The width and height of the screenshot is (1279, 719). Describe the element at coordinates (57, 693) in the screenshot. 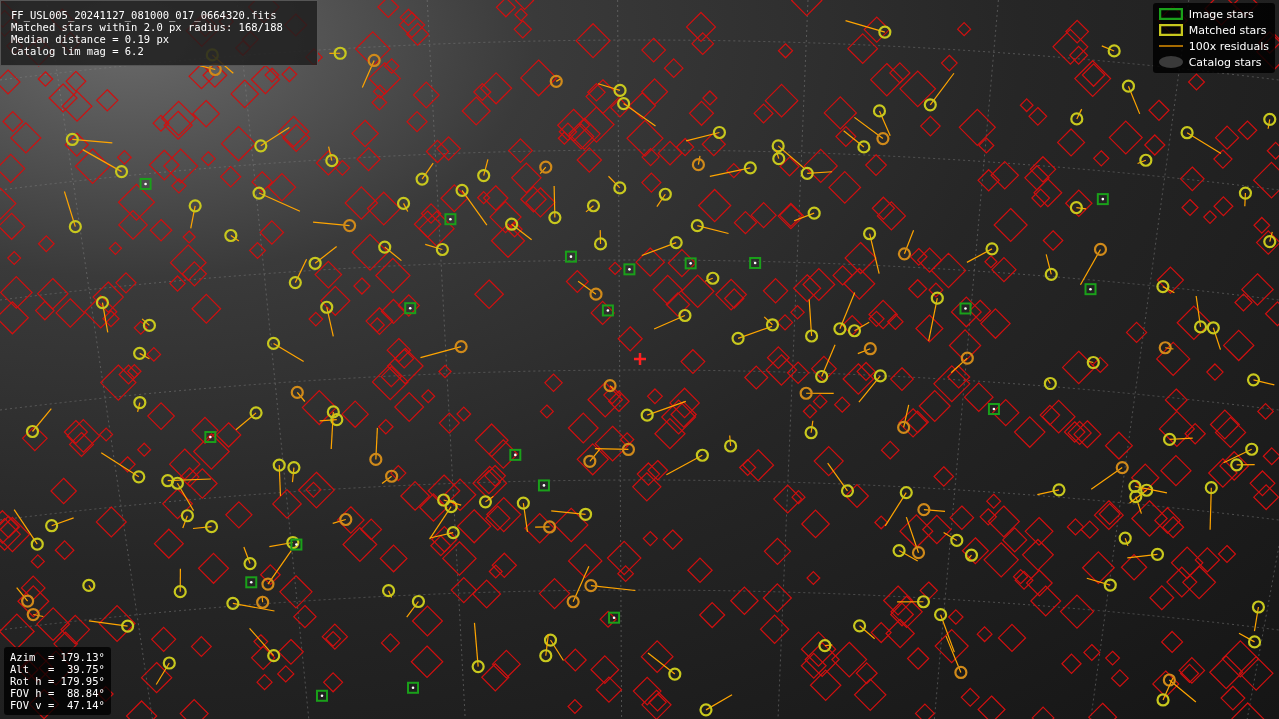

I see `pointing-line: FOV h = 88.84°` at that location.